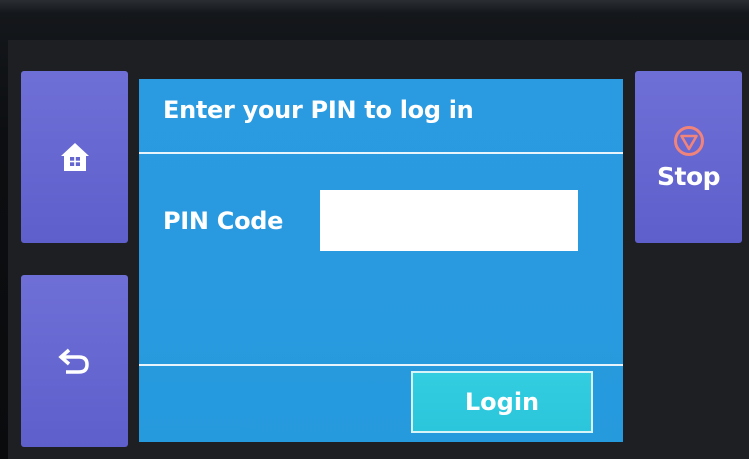 The height and width of the screenshot is (459, 749). I want to click on back-arrow-icon, so click(74, 361).